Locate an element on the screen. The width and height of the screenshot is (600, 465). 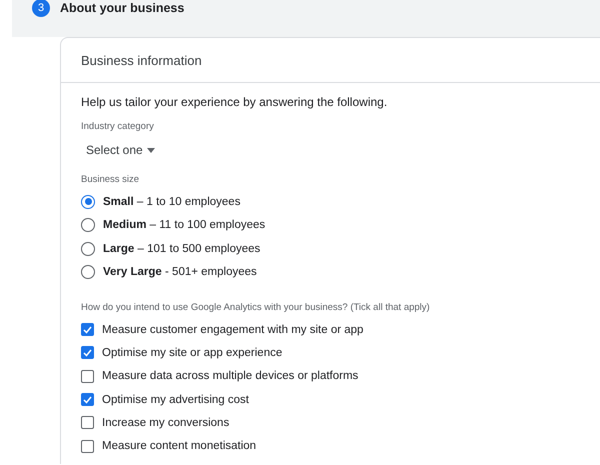
field-label: Industry category is located at coordinates (118, 127).